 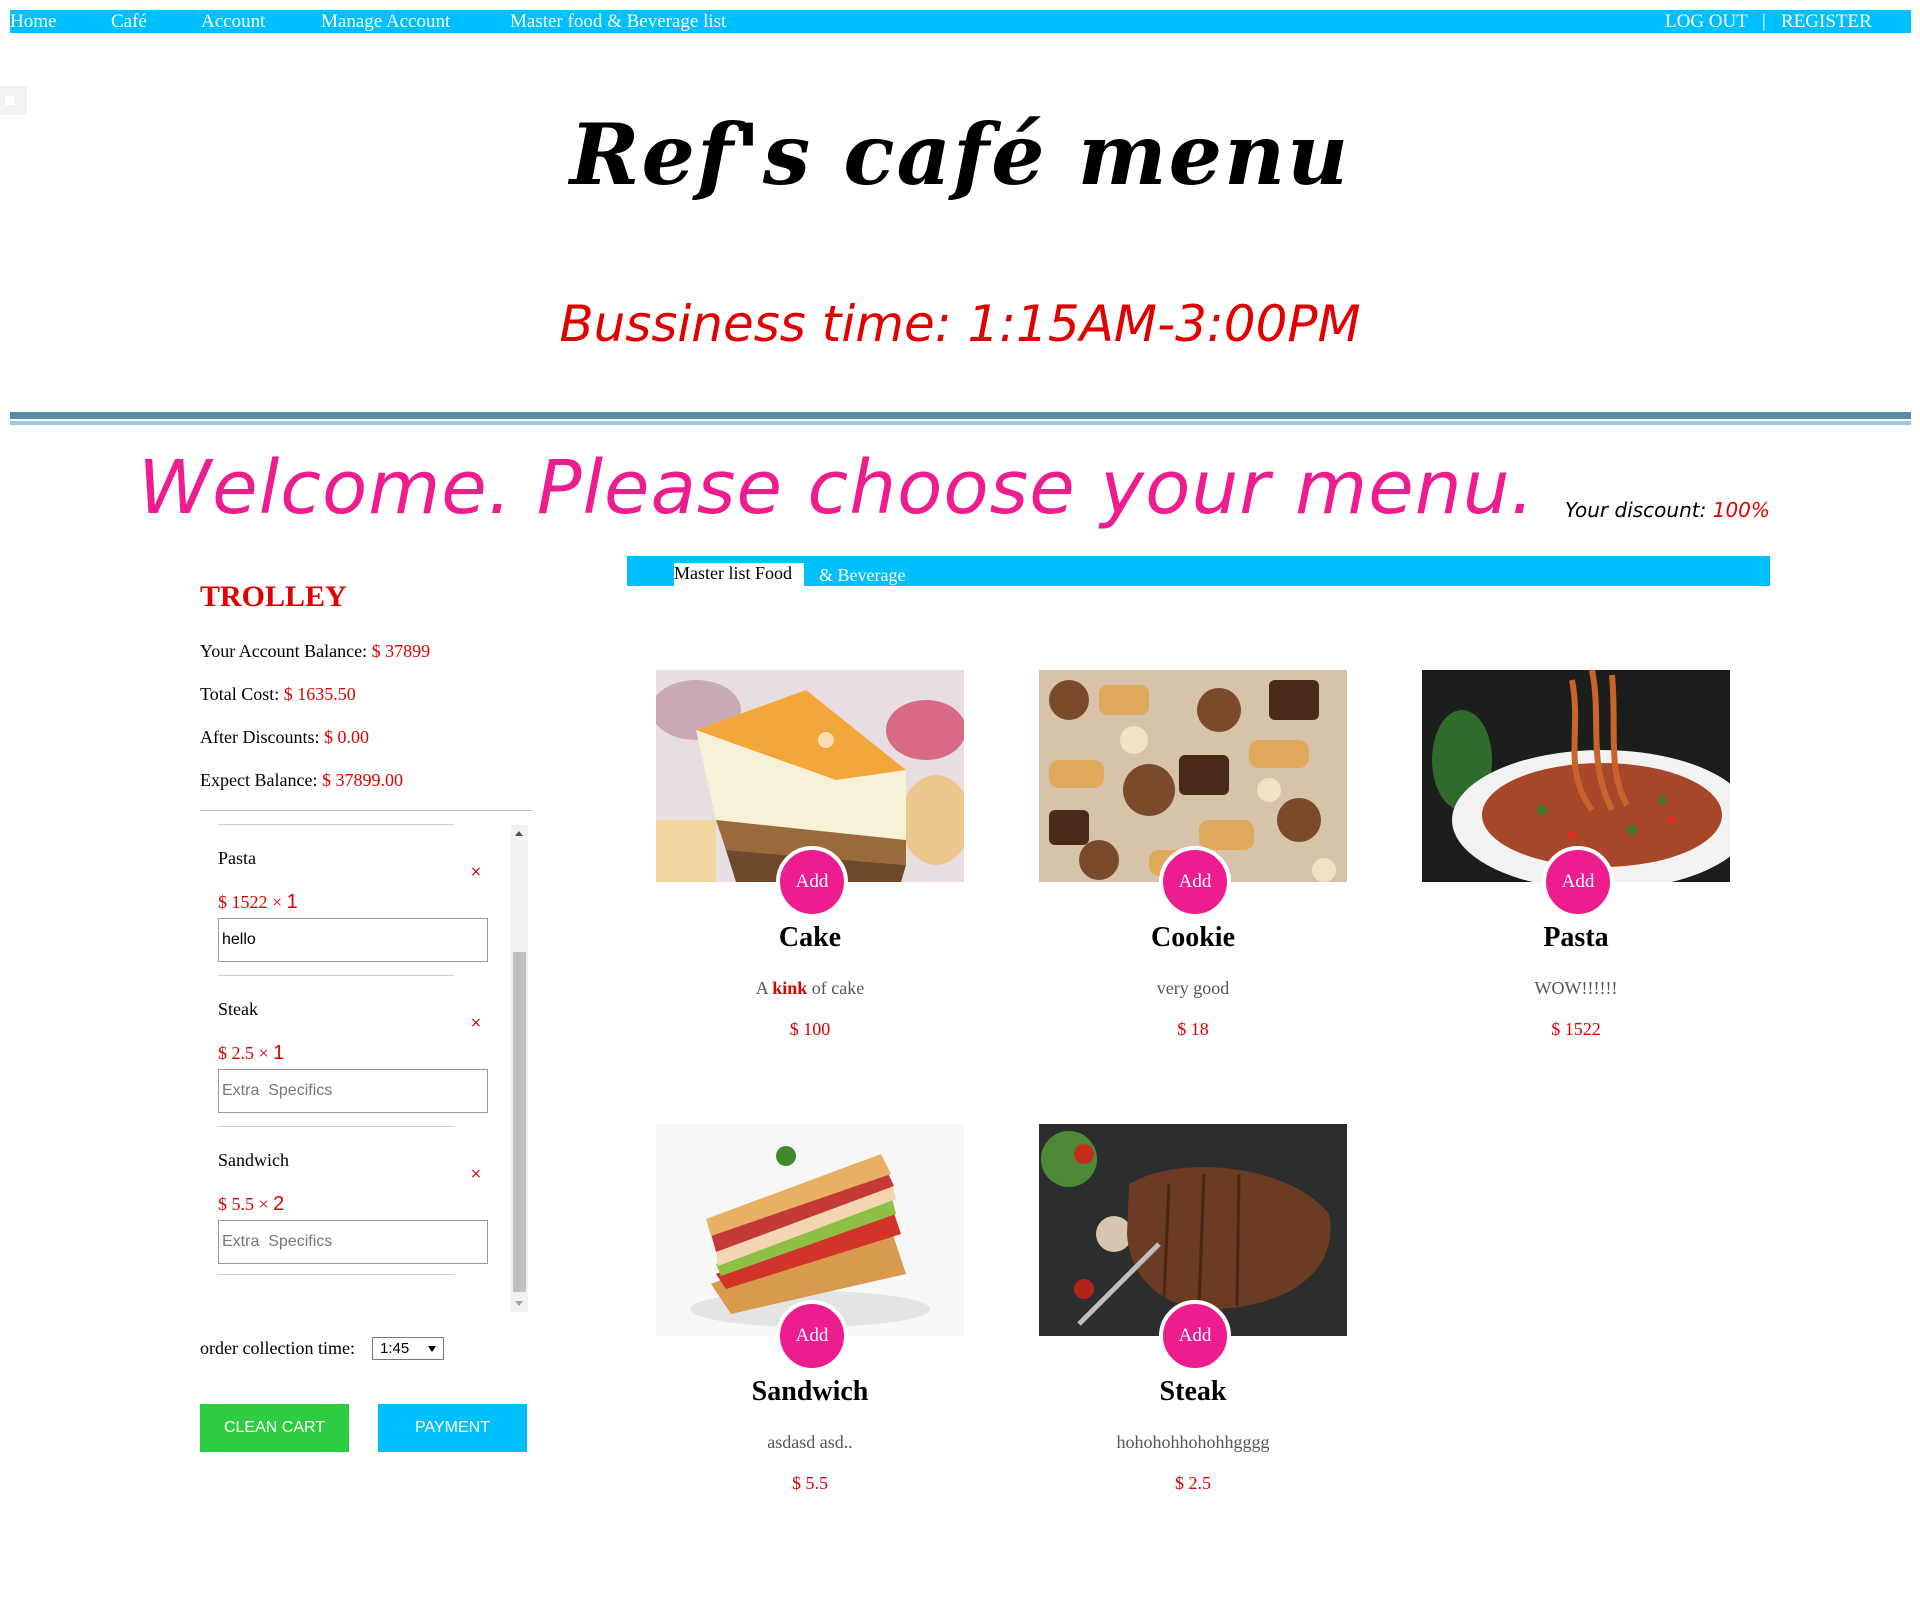 What do you see at coordinates (810, 1483) in the screenshot?
I see `product-price: $ 5.5` at bounding box center [810, 1483].